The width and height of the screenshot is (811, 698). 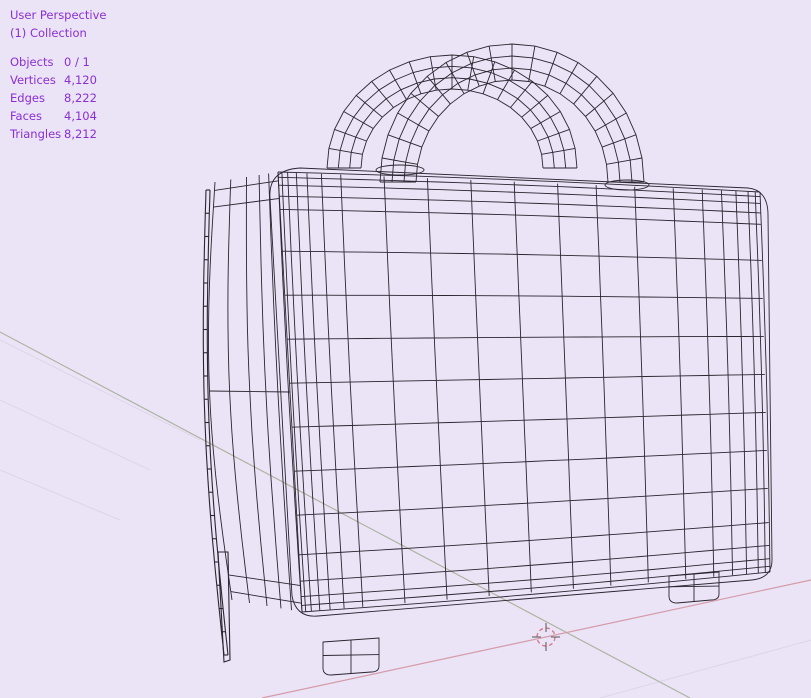 I want to click on stat-value: 4,104, so click(x=80, y=116).